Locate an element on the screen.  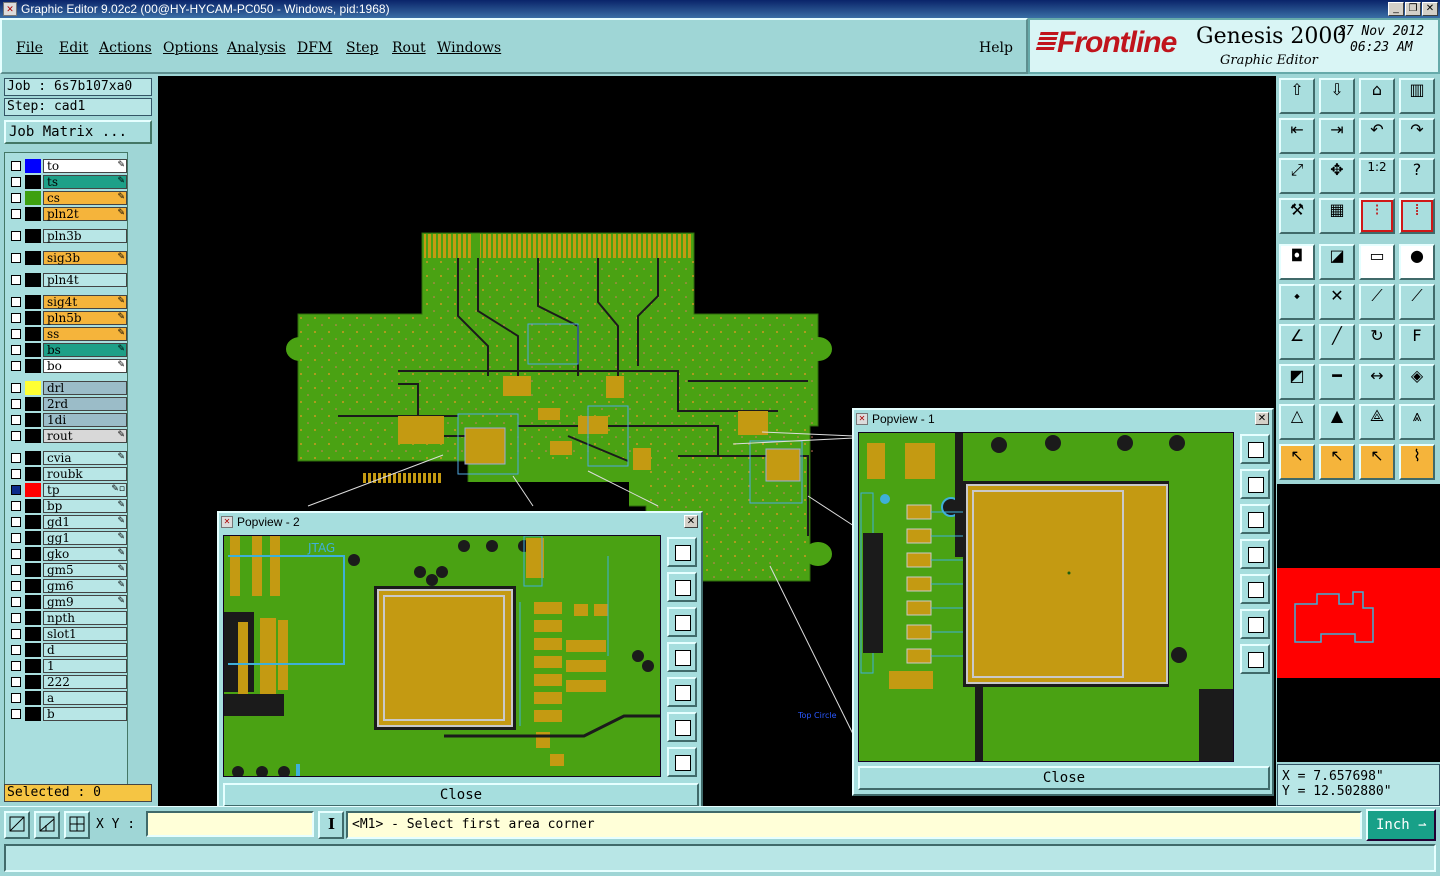
menu-edit: Edit is located at coordinates (73, 48).